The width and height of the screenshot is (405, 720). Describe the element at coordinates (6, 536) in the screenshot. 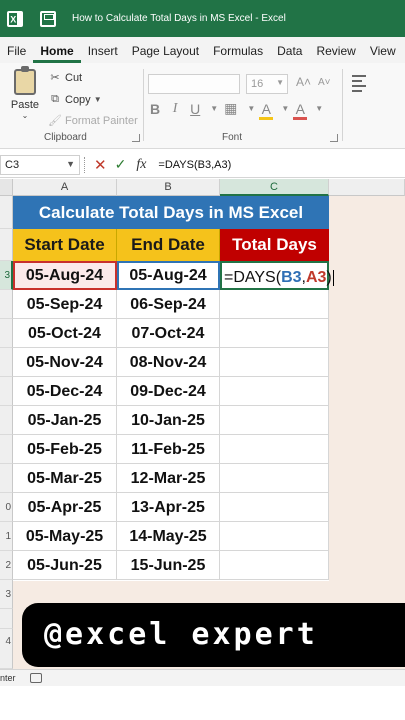

I see `row-header: 1` at that location.